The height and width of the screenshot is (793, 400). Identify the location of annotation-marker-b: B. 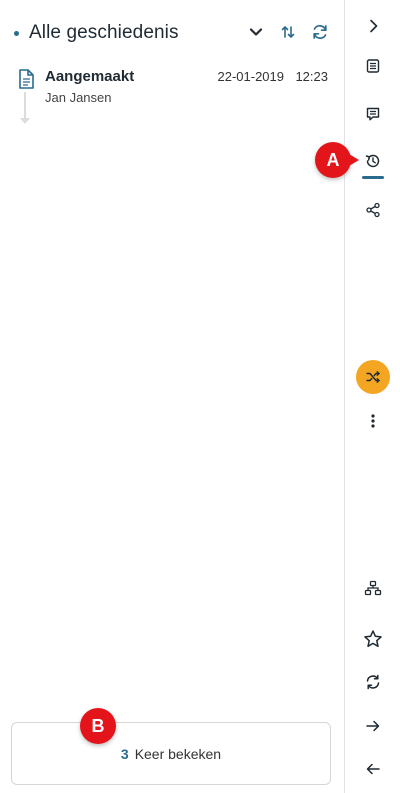
(98, 726).